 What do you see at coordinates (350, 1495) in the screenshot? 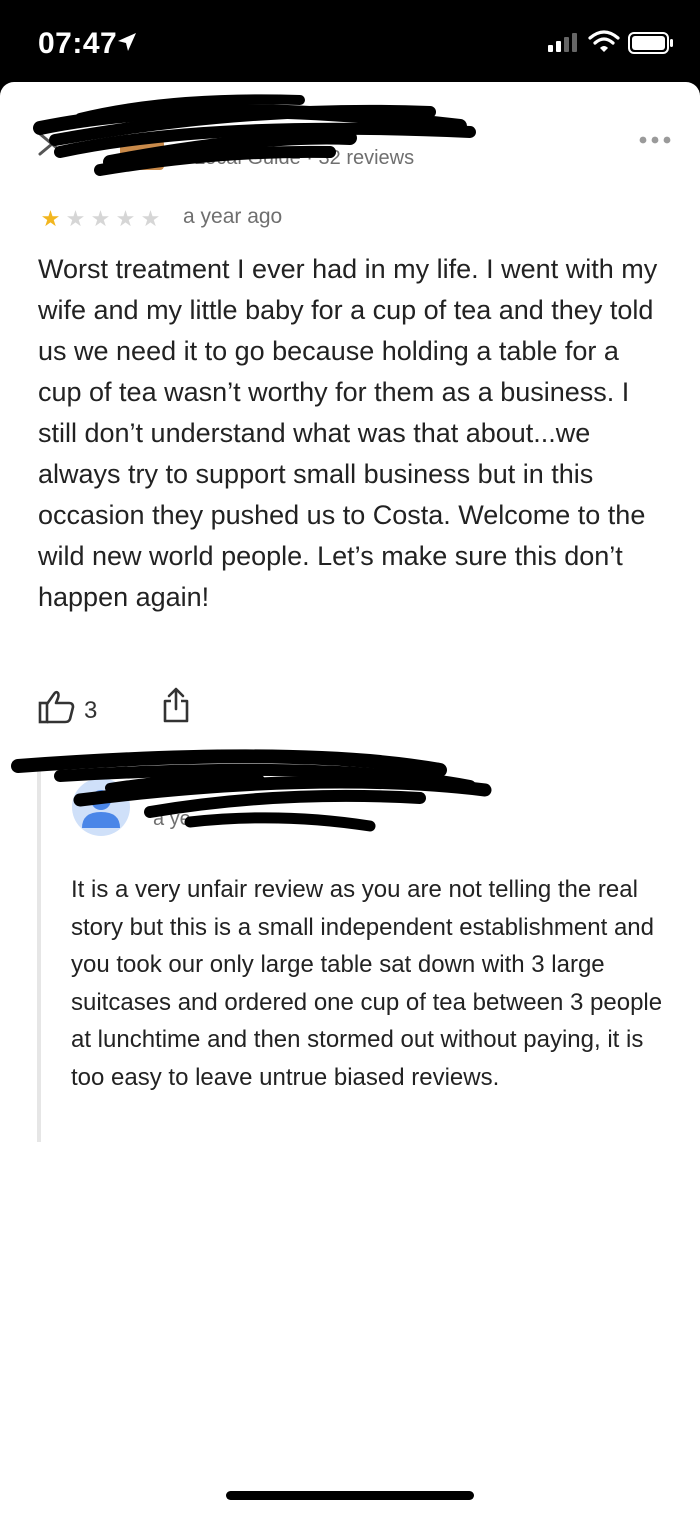
I see `home-indicator` at bounding box center [350, 1495].